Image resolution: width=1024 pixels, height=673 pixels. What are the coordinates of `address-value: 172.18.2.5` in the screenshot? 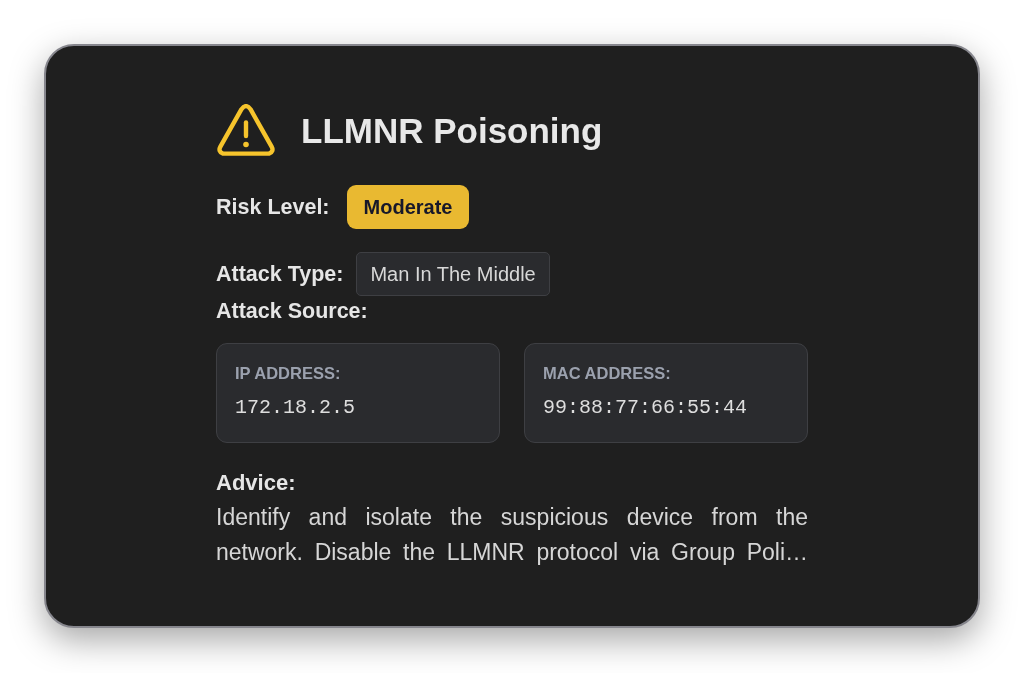 It's located at (295, 408).